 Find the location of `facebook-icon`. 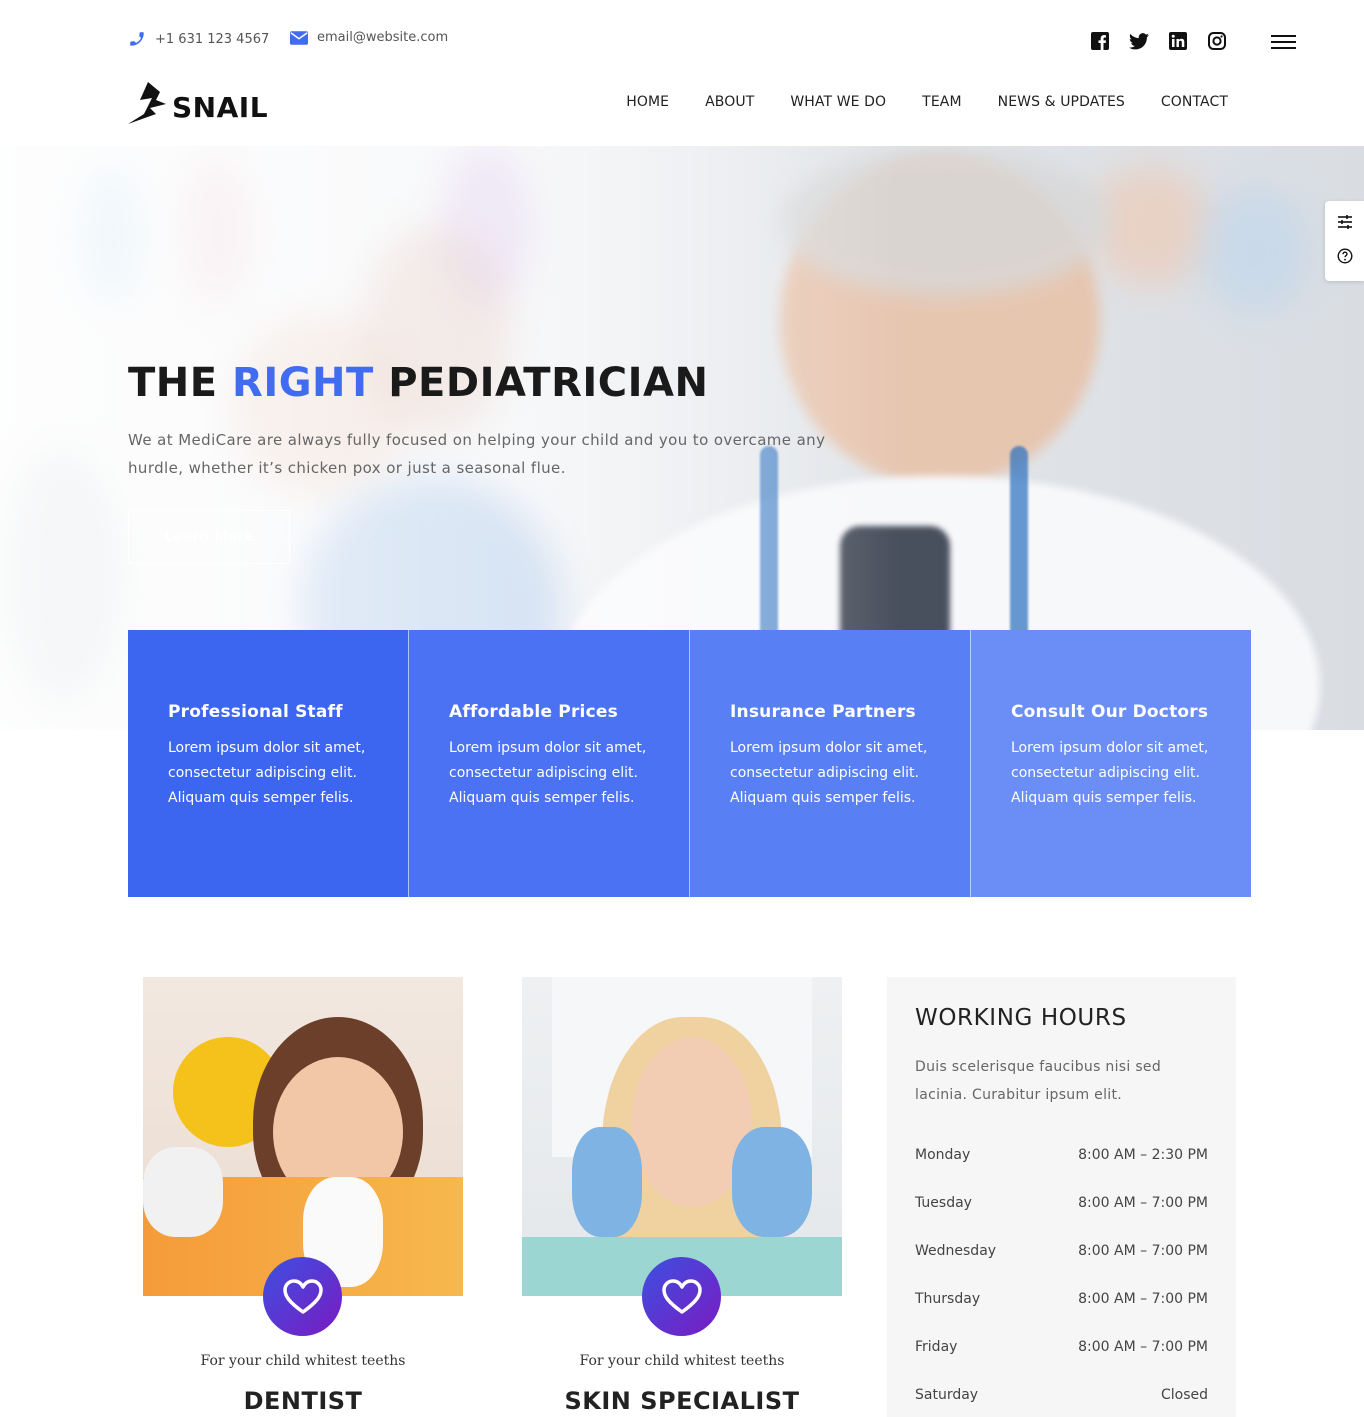

facebook-icon is located at coordinates (1100, 41).